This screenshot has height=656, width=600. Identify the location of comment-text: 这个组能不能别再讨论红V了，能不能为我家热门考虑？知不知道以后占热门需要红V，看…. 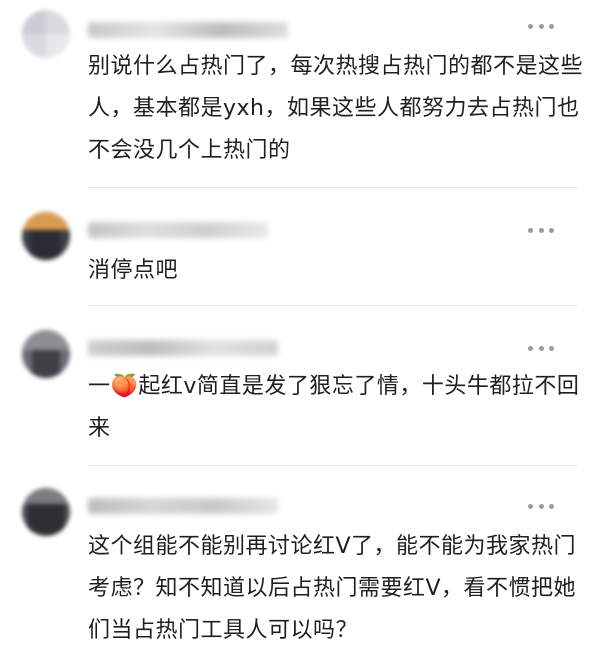
(332, 588).